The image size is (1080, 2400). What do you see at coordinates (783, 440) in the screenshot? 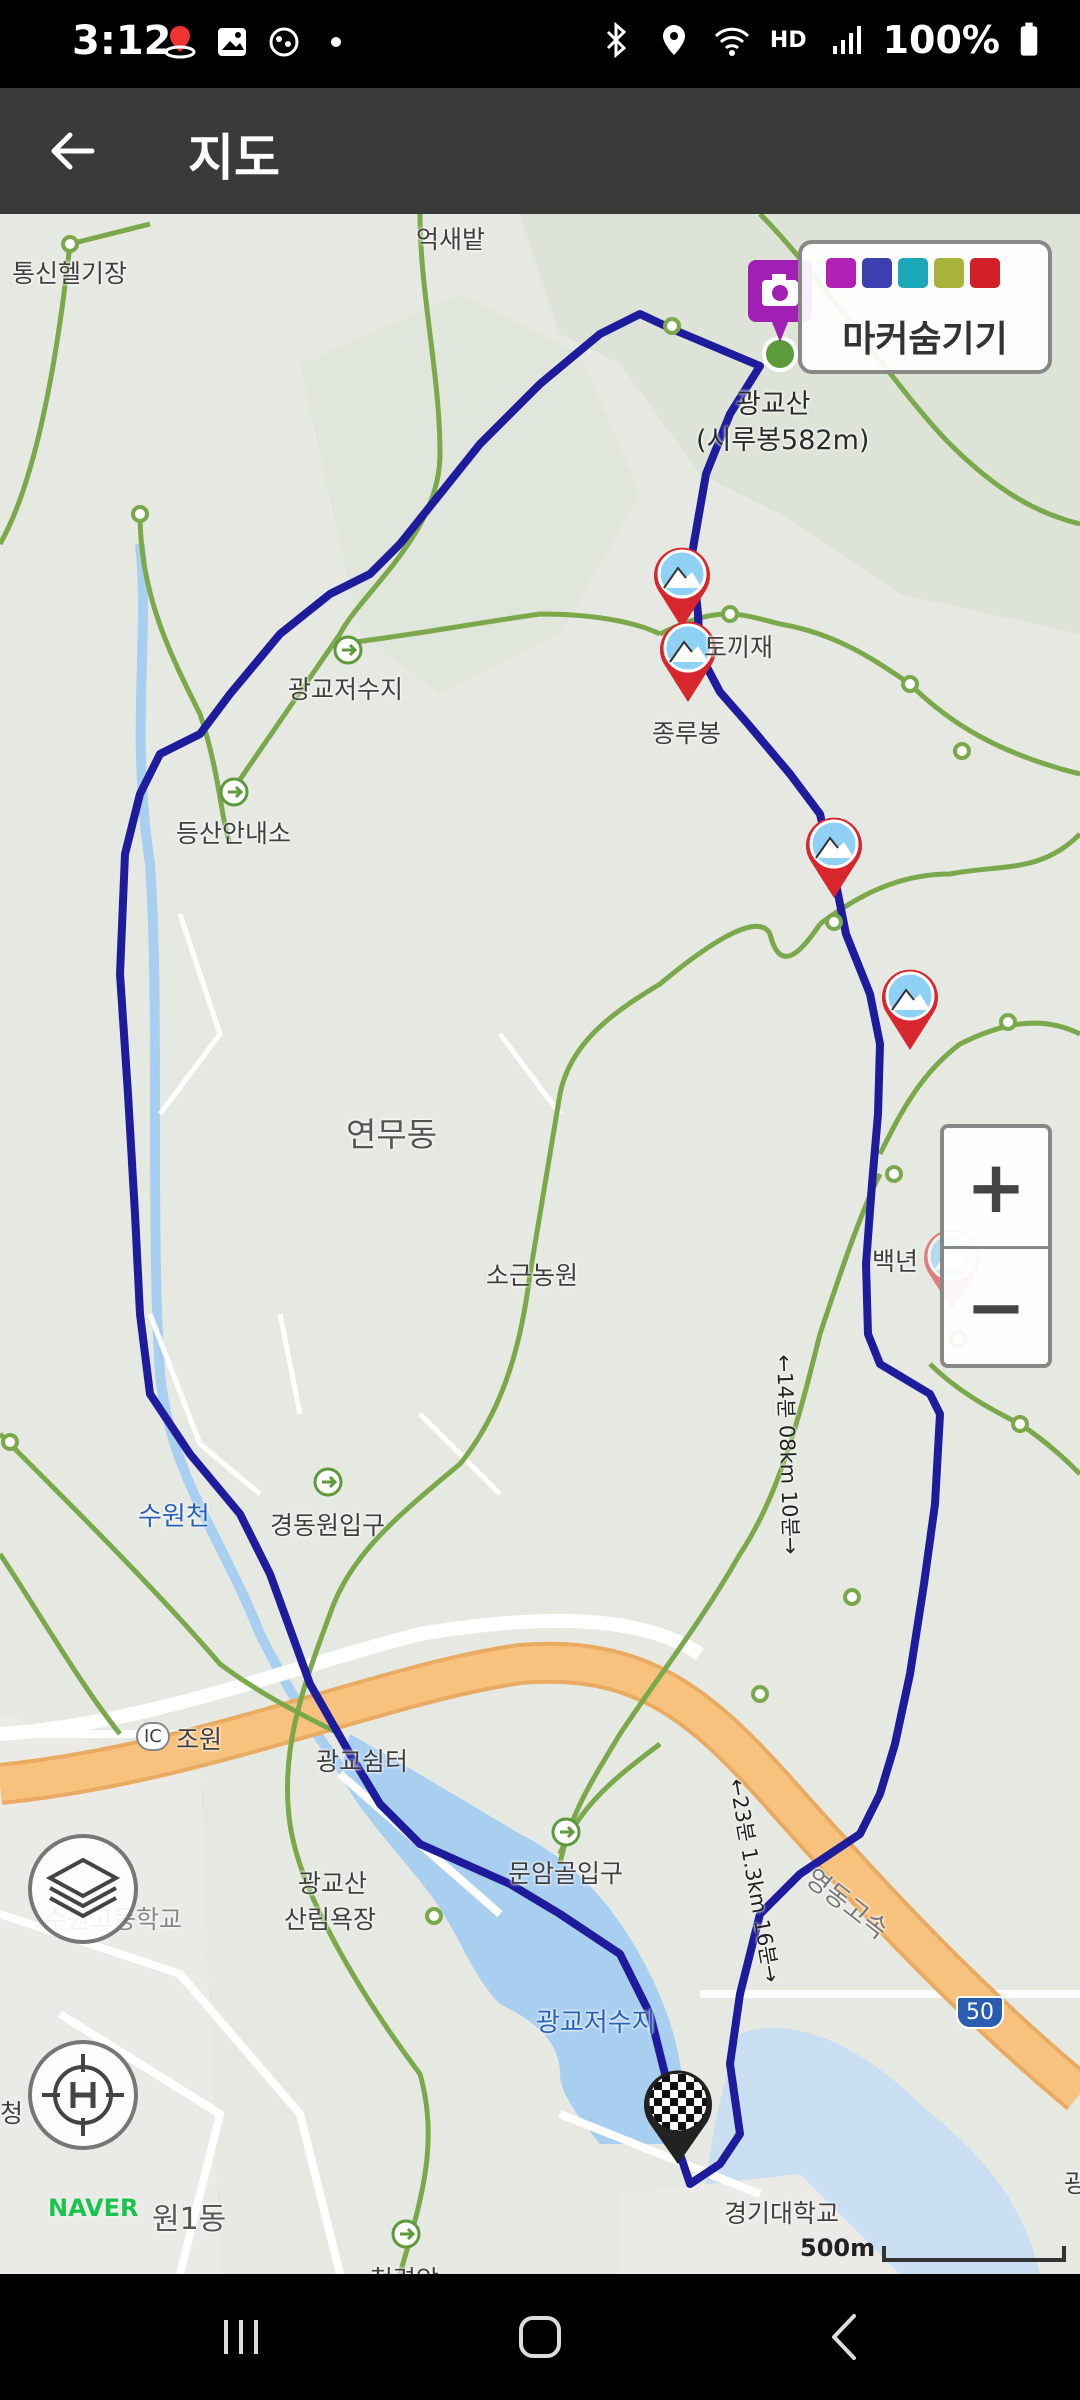
I see `label-sirubong: (시루봉582m)` at bounding box center [783, 440].